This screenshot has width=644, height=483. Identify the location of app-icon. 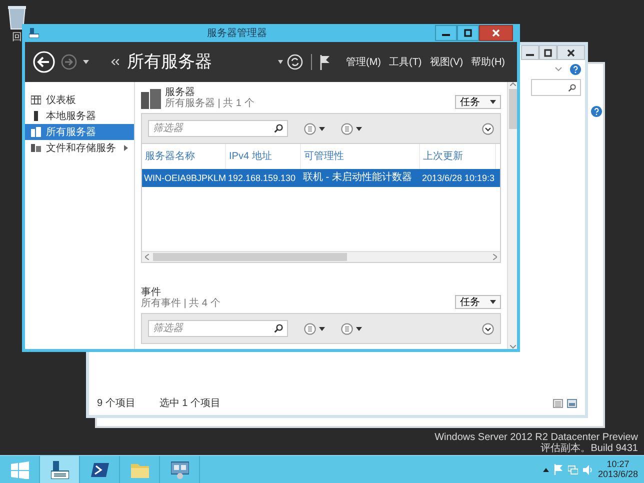
(34, 33).